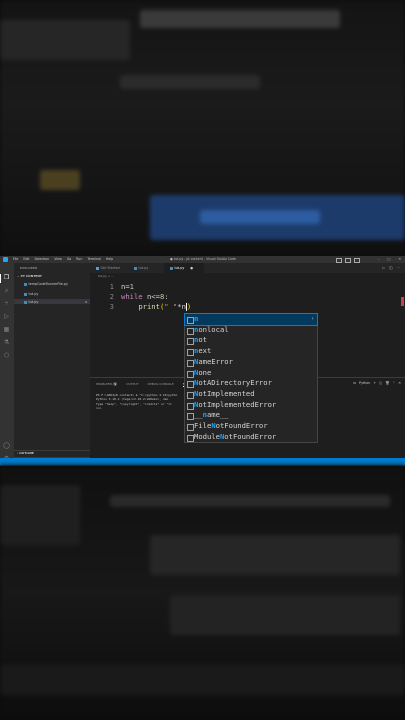 This screenshot has height=720, width=405. I want to click on explorer-header: EXPLORER, so click(29, 268).